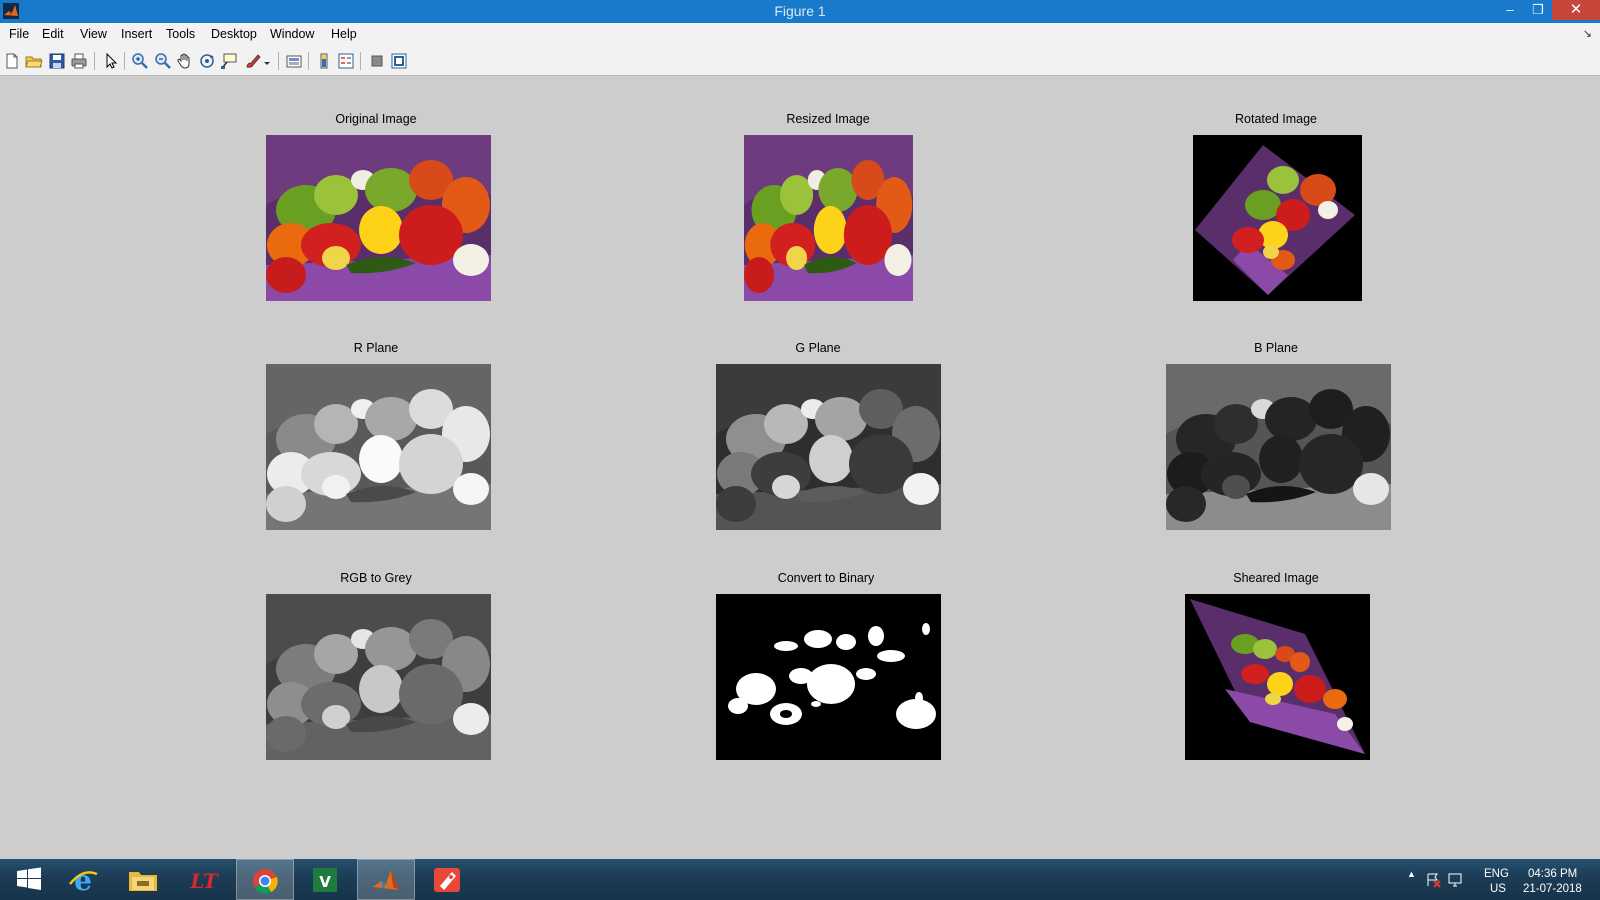  Describe the element at coordinates (294, 61) in the screenshot. I see `link-plot-icon` at that location.